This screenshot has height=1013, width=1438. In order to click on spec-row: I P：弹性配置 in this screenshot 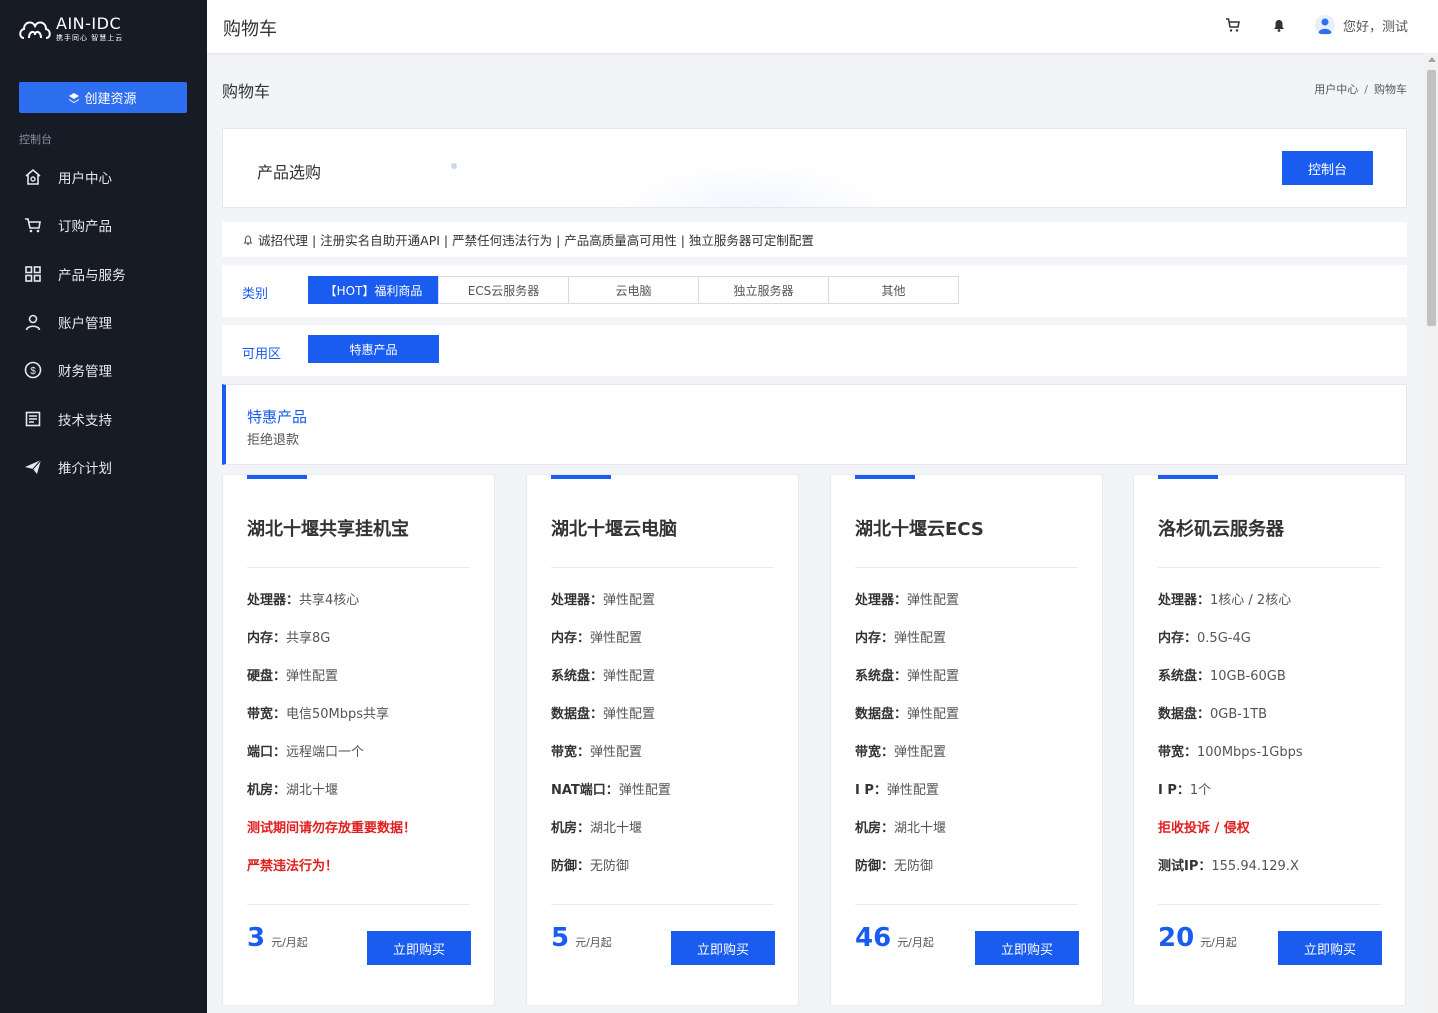, I will do `click(897, 788)`.